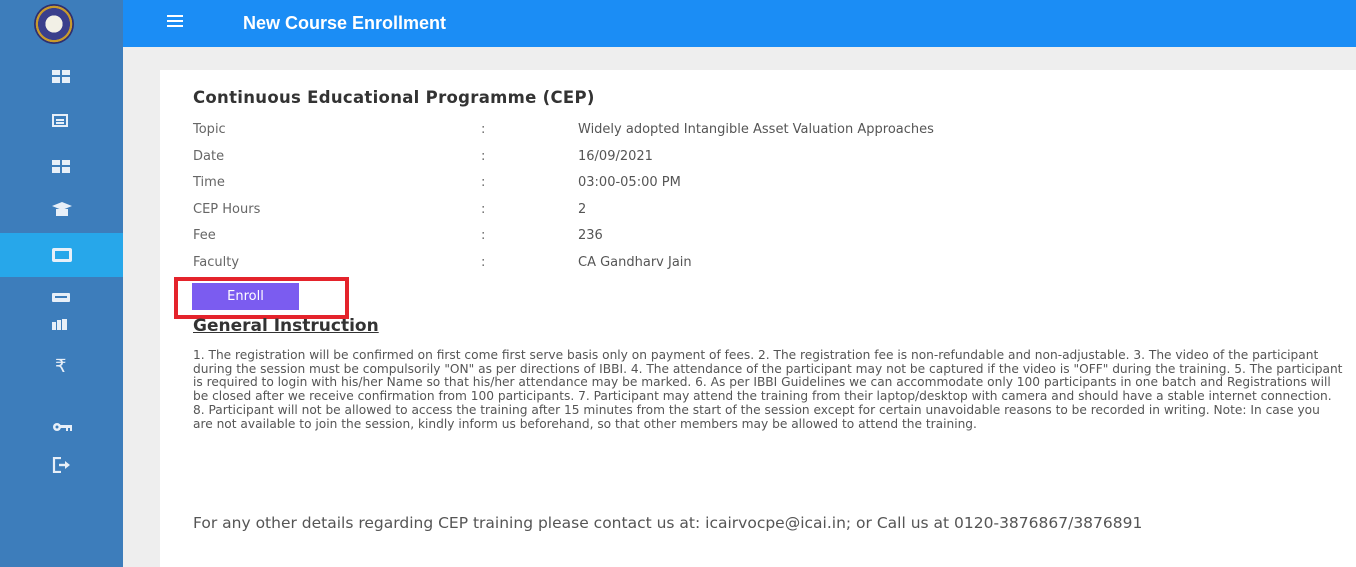  Describe the element at coordinates (175, 21) in the screenshot. I see `hamburger-menu-icon` at that location.